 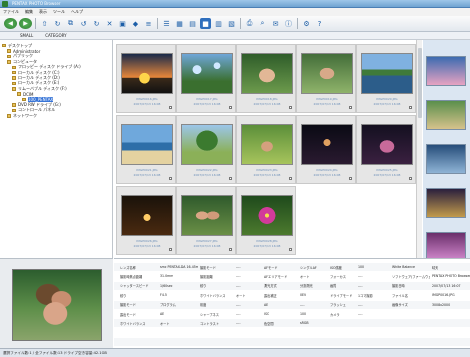 I want to click on filmstrip-panel, so click(x=446, y=151).